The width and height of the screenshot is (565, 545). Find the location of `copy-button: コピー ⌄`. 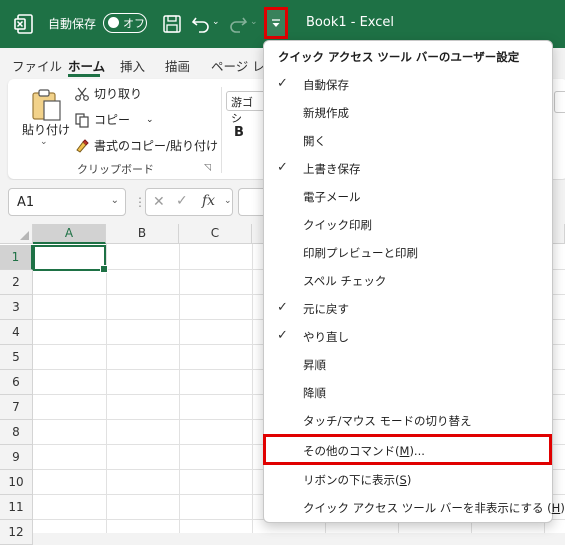

copy-button: コピー ⌄ is located at coordinates (114, 119).